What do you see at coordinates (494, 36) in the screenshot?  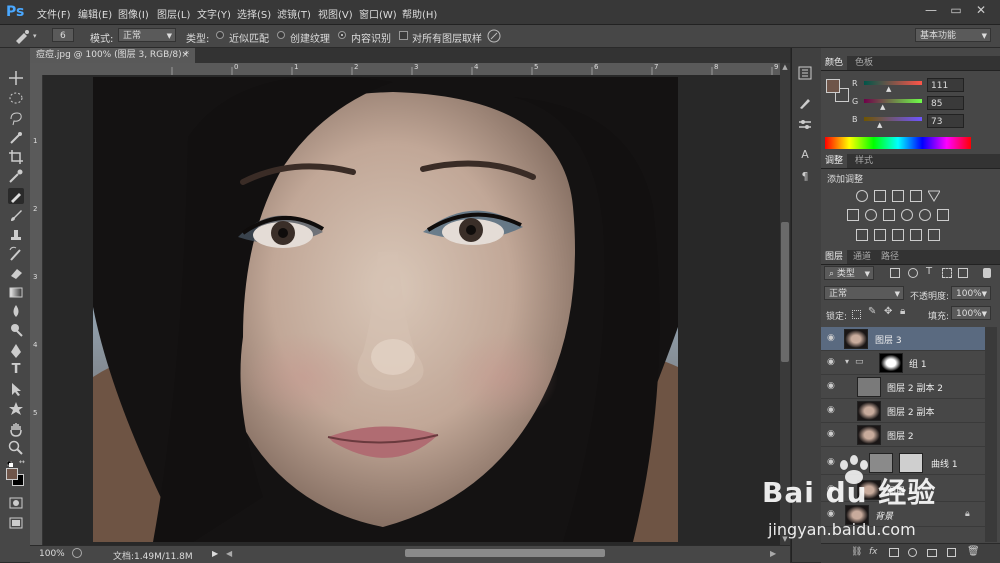 I see `pressure-icon` at bounding box center [494, 36].